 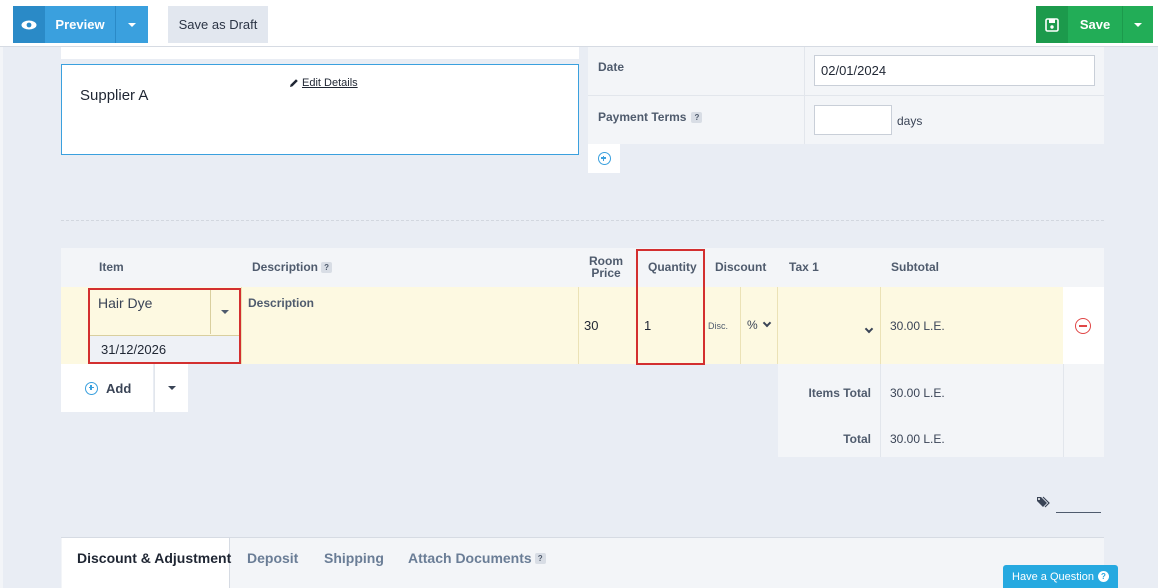 What do you see at coordinates (154, 558) in the screenshot?
I see `tab-discount-adjustment: Discount & Adjustment` at bounding box center [154, 558].